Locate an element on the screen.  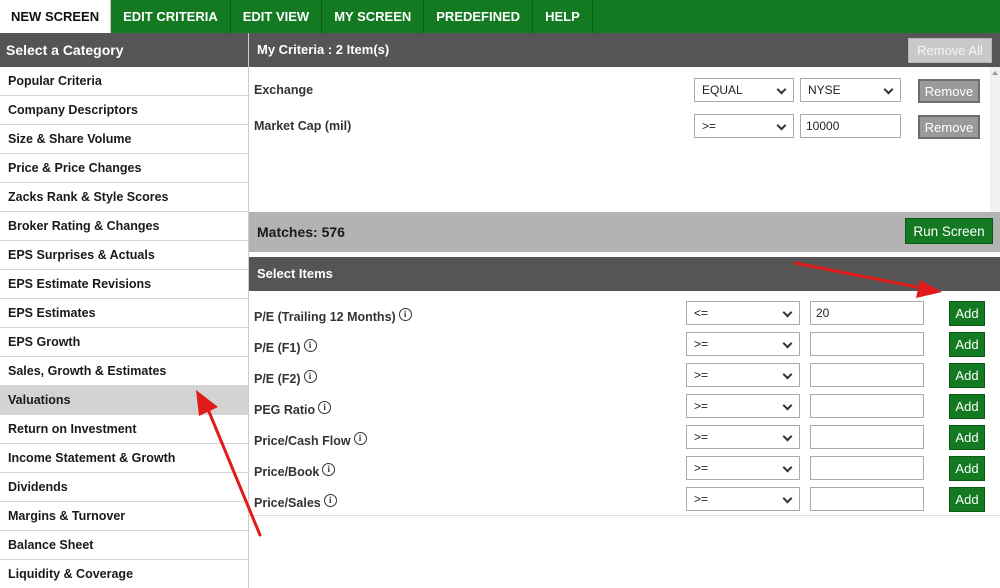
item-label: Price/Book i is located at coordinates (295, 471).